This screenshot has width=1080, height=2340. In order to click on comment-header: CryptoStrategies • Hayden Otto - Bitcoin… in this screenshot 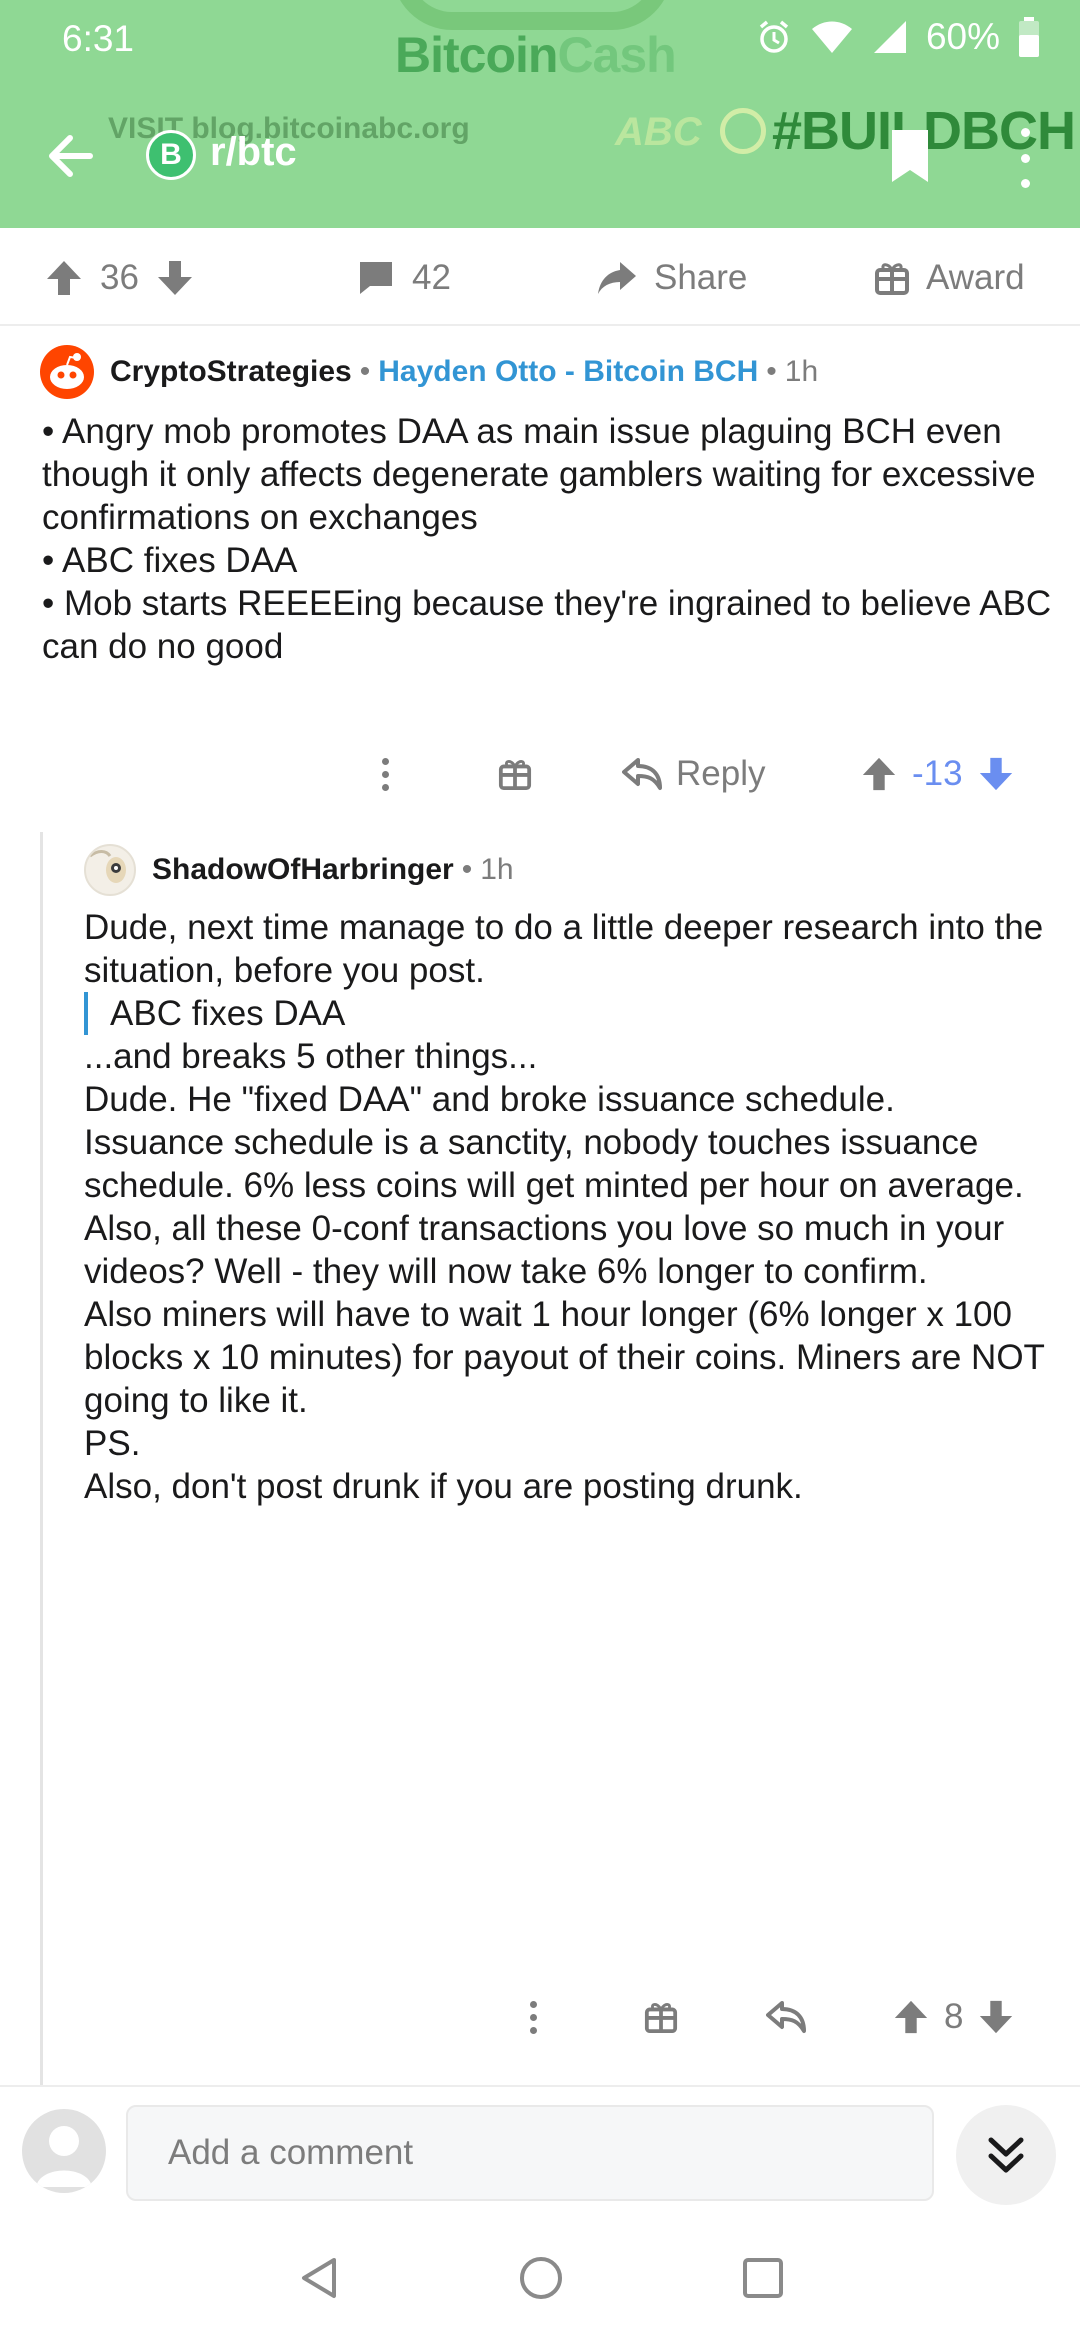, I will do `click(429, 372)`.